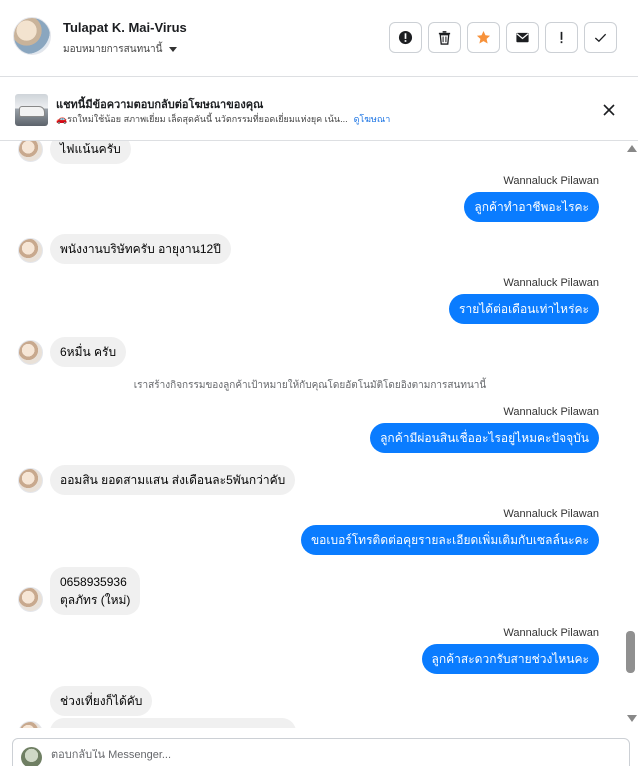 The height and width of the screenshot is (766, 638). Describe the element at coordinates (319, 38) in the screenshot. I see `conversation-header: Tulapat K. Mai-Virus มอบหมายการสนทนานี้` at that location.